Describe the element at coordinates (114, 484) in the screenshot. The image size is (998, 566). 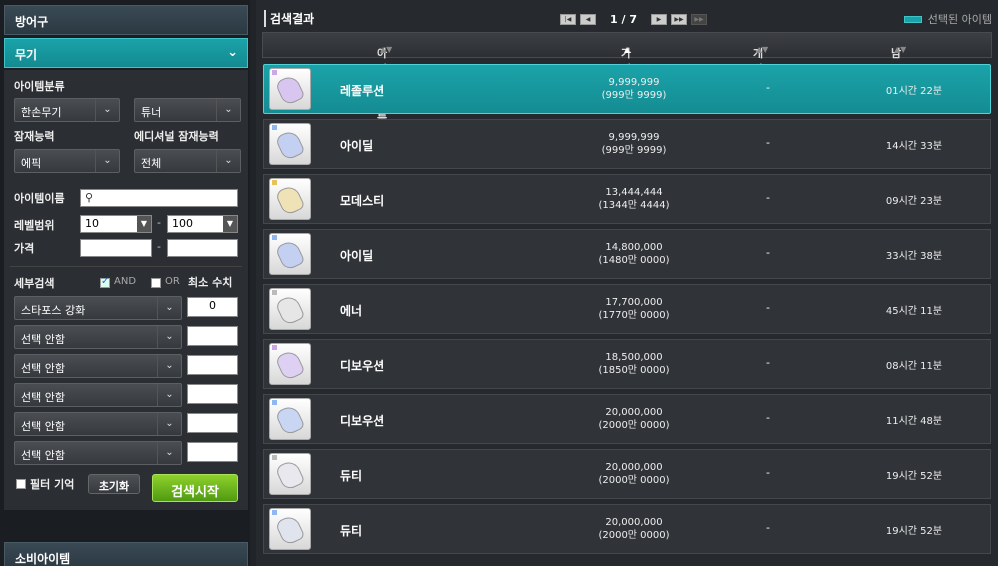
I see `reset-button: 초기화` at that location.